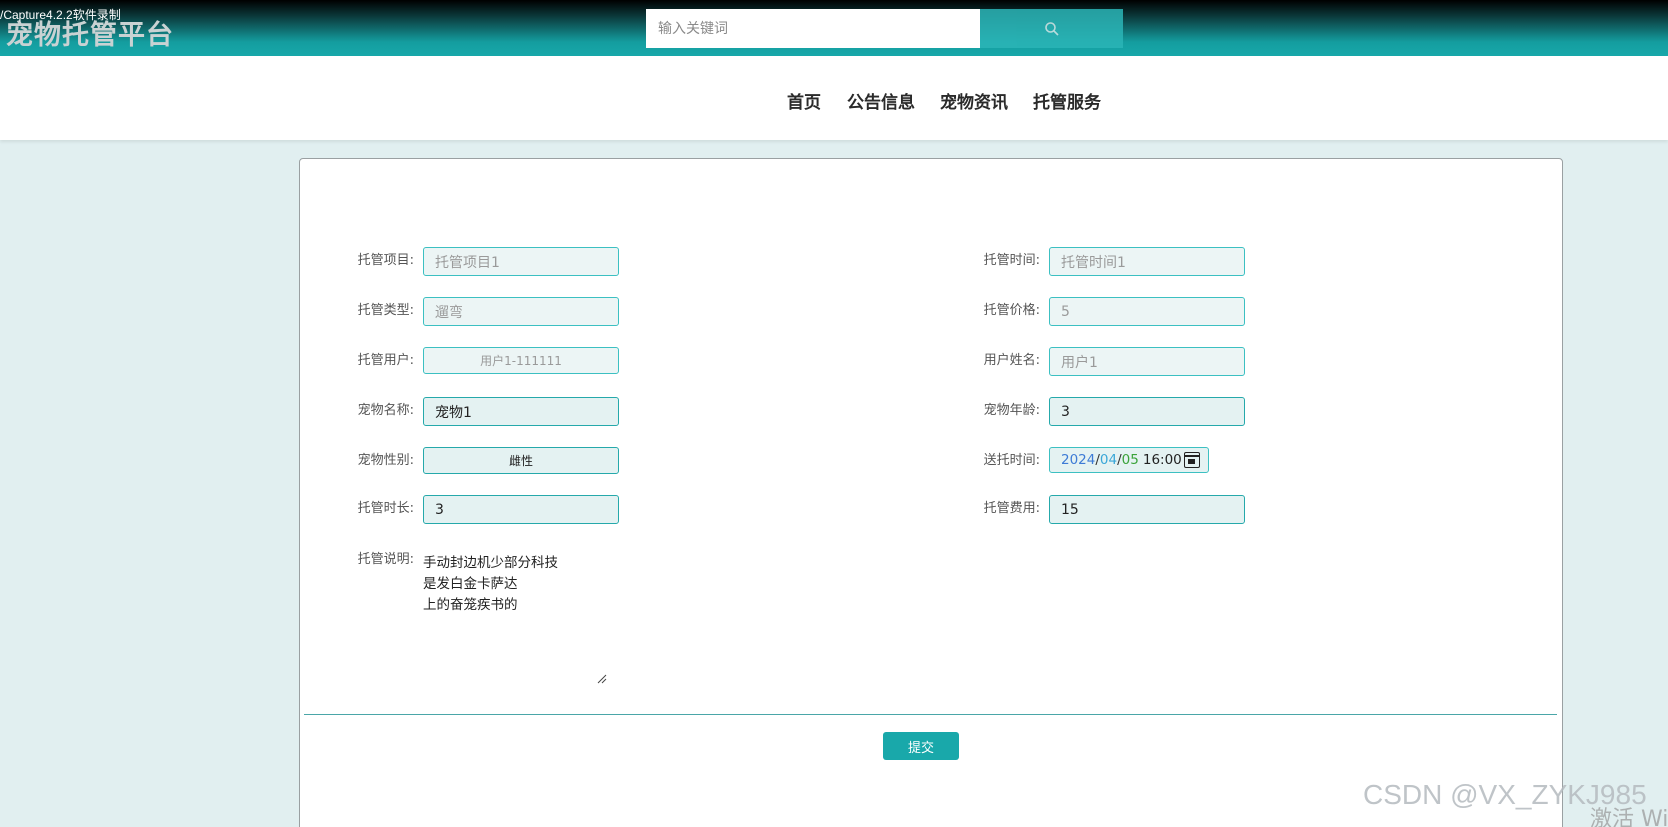 This screenshot has height=827, width=1668. Describe the element at coordinates (521, 411) in the screenshot. I see `pet-name-field: 宠物1` at that location.